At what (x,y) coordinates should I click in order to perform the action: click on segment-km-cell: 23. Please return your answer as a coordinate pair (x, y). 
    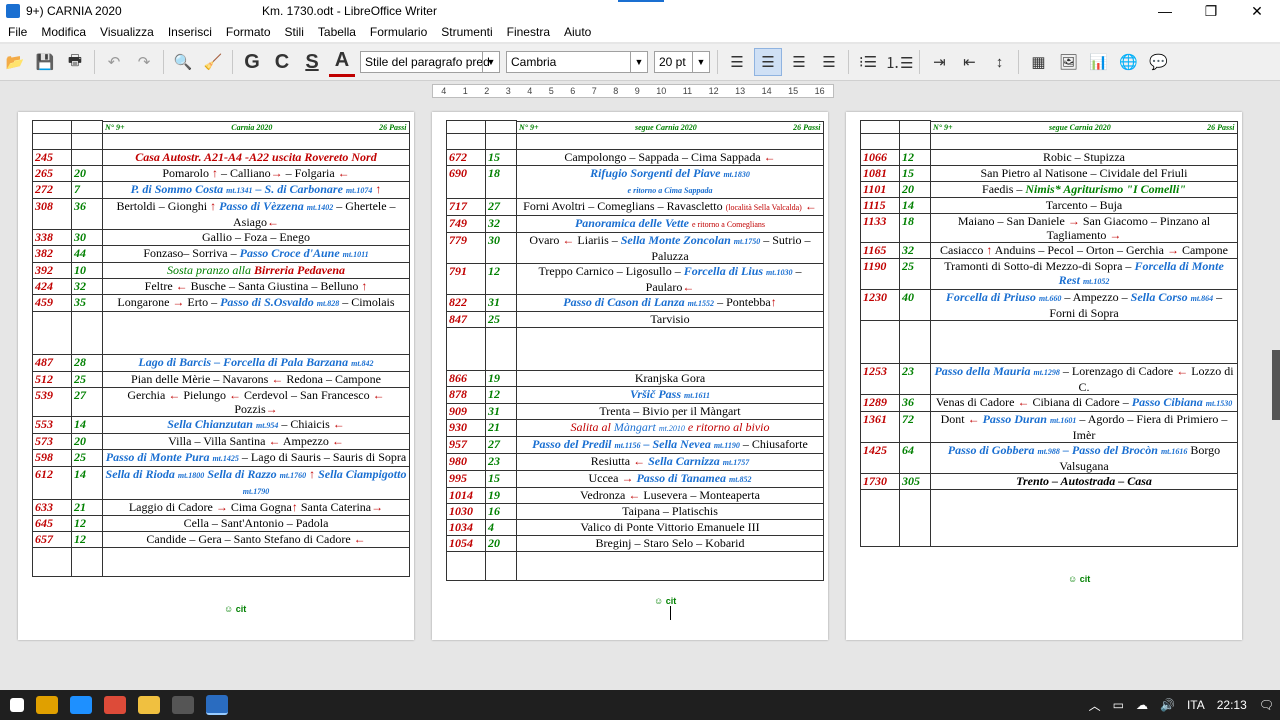
    Looking at the image, I should click on (915, 378).